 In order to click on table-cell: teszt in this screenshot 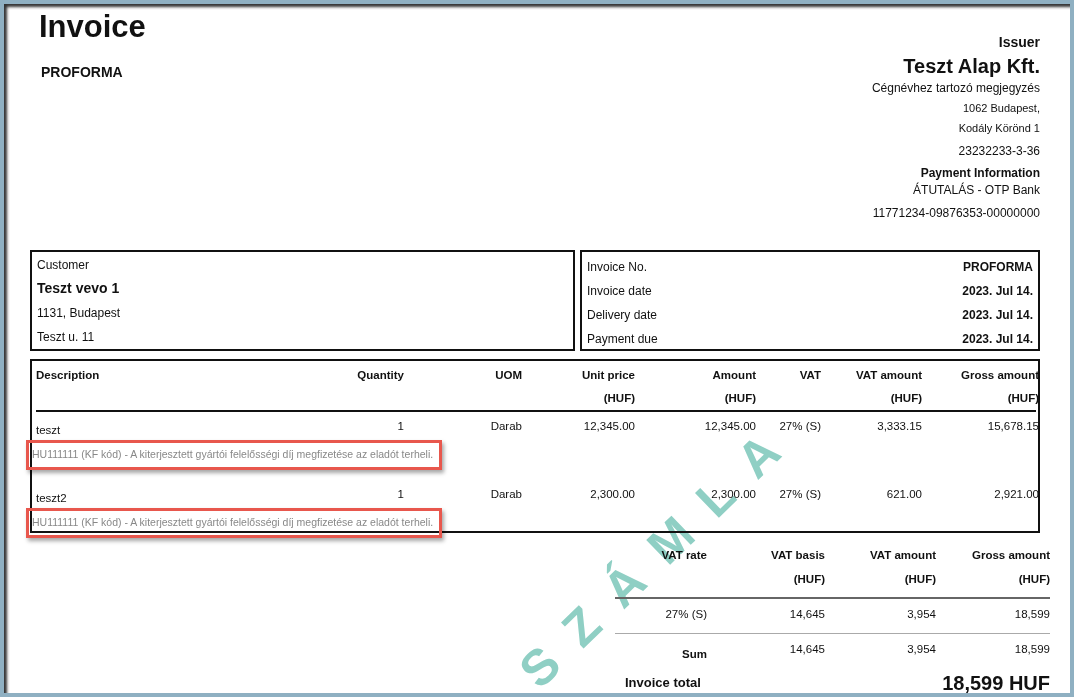, I will do `click(48, 430)`.